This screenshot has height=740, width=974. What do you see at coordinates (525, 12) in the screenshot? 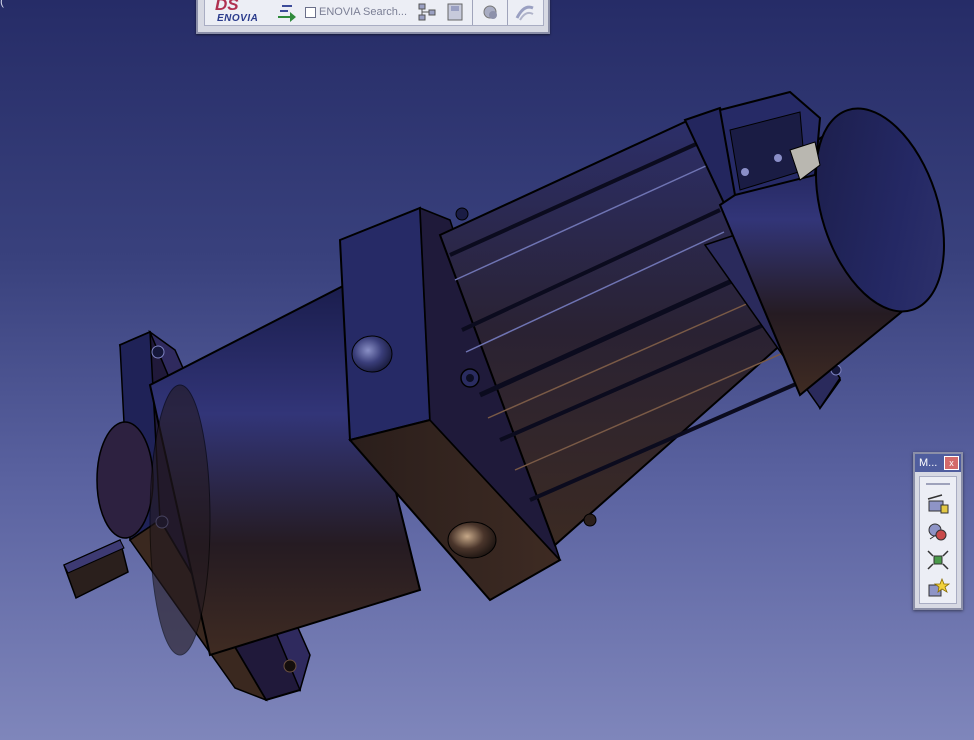
I see `hyperlink-icon` at bounding box center [525, 12].